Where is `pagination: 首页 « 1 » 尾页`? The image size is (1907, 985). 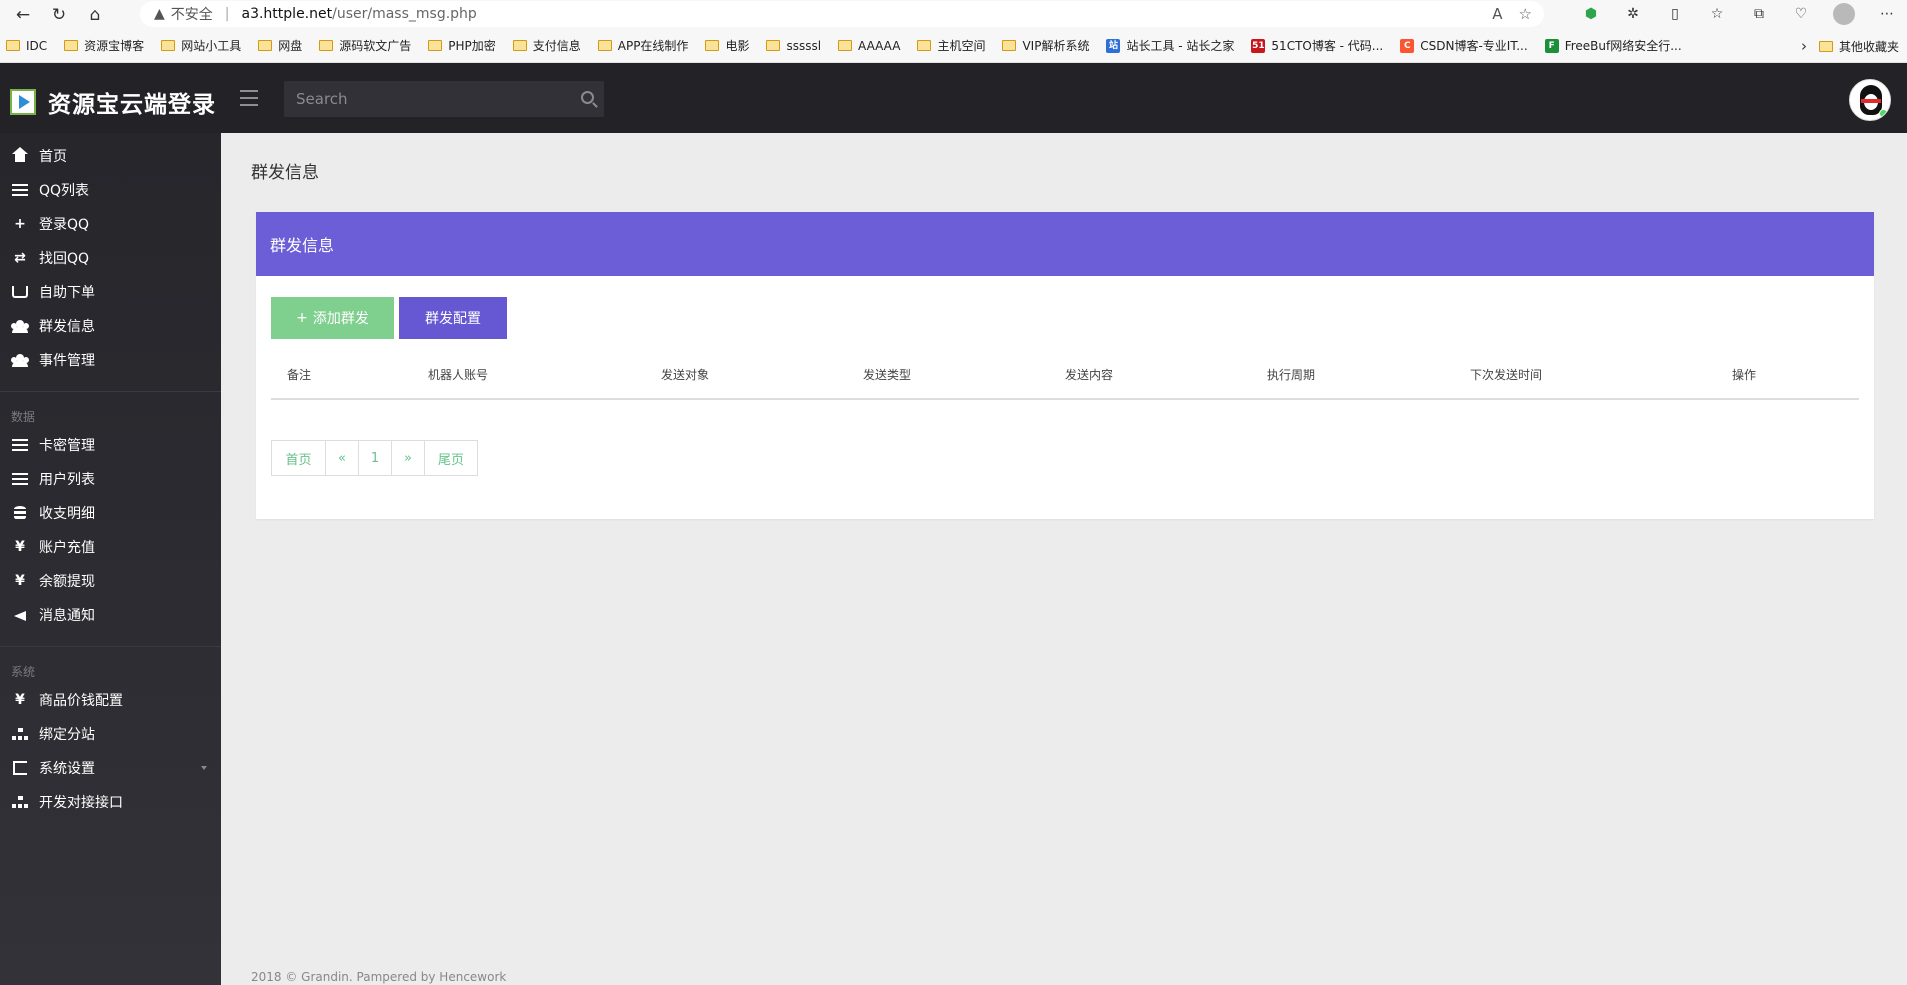 pagination: 首页 « 1 » 尾页 is located at coordinates (374, 458).